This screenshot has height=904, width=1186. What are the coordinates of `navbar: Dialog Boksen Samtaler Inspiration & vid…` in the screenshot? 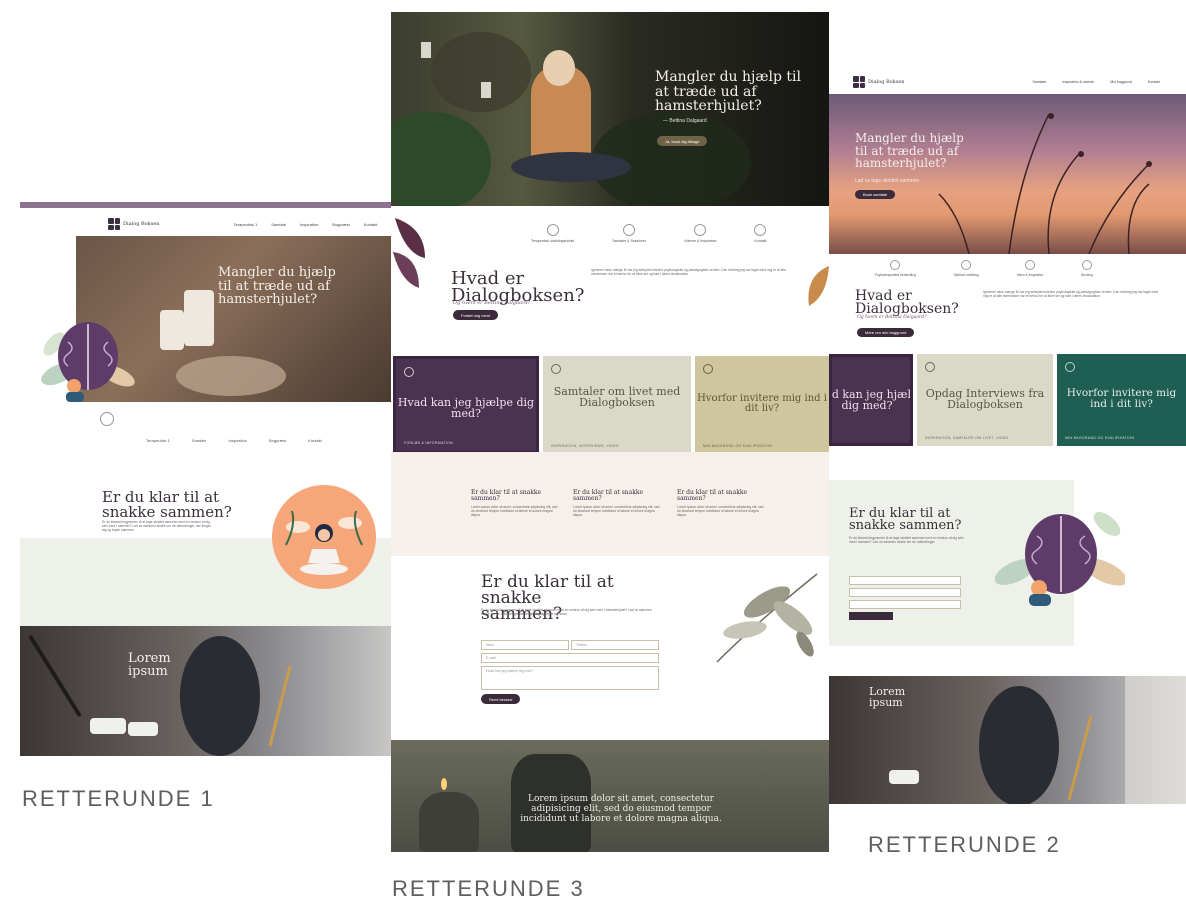 It's located at (1007, 82).